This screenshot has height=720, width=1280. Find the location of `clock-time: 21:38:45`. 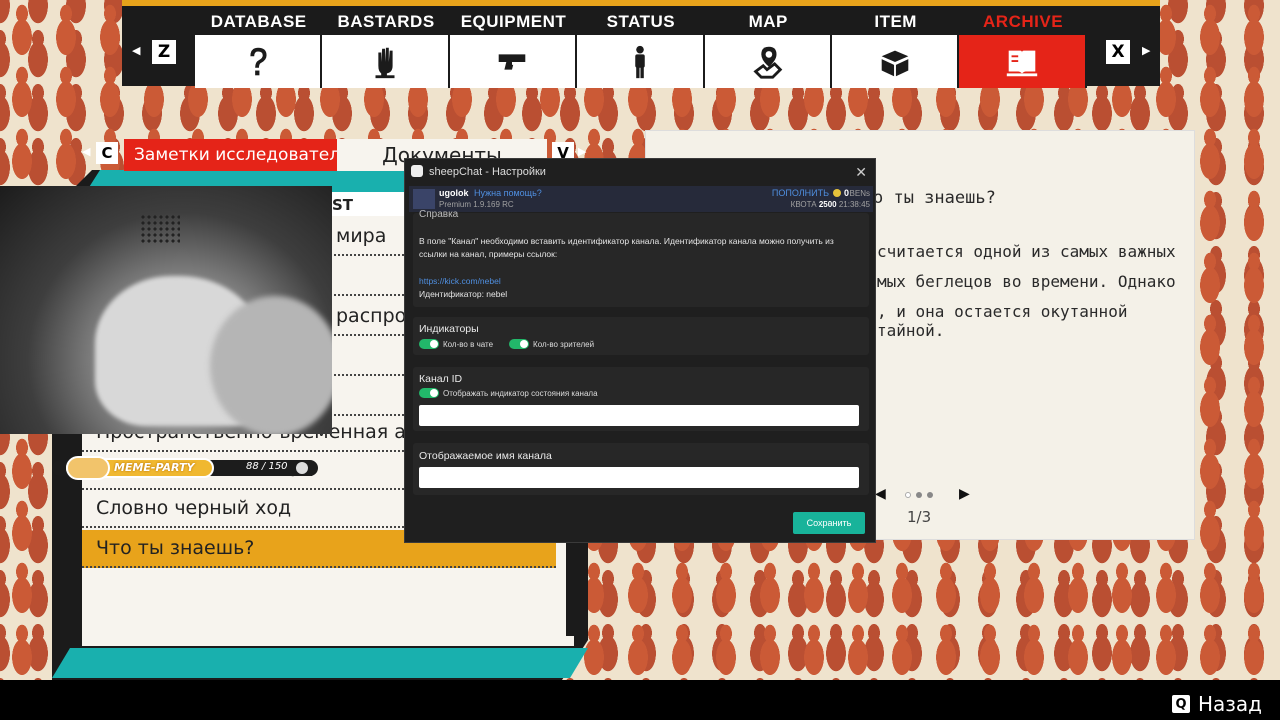

clock-time: 21:38:45 is located at coordinates (854, 204).